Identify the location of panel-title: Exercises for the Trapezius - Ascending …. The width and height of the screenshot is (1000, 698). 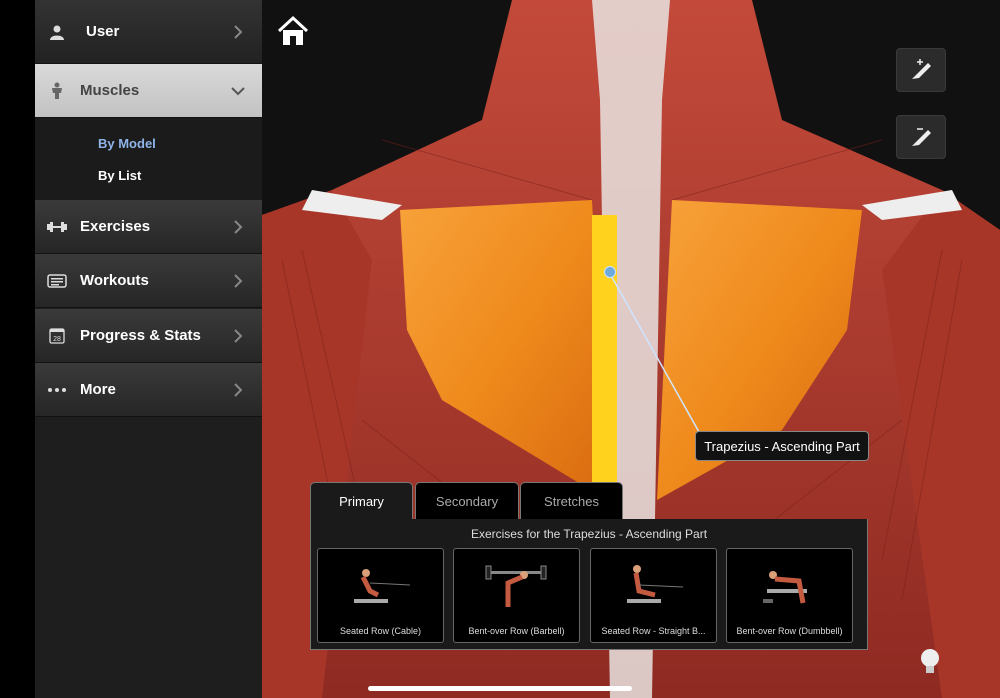
(589, 534).